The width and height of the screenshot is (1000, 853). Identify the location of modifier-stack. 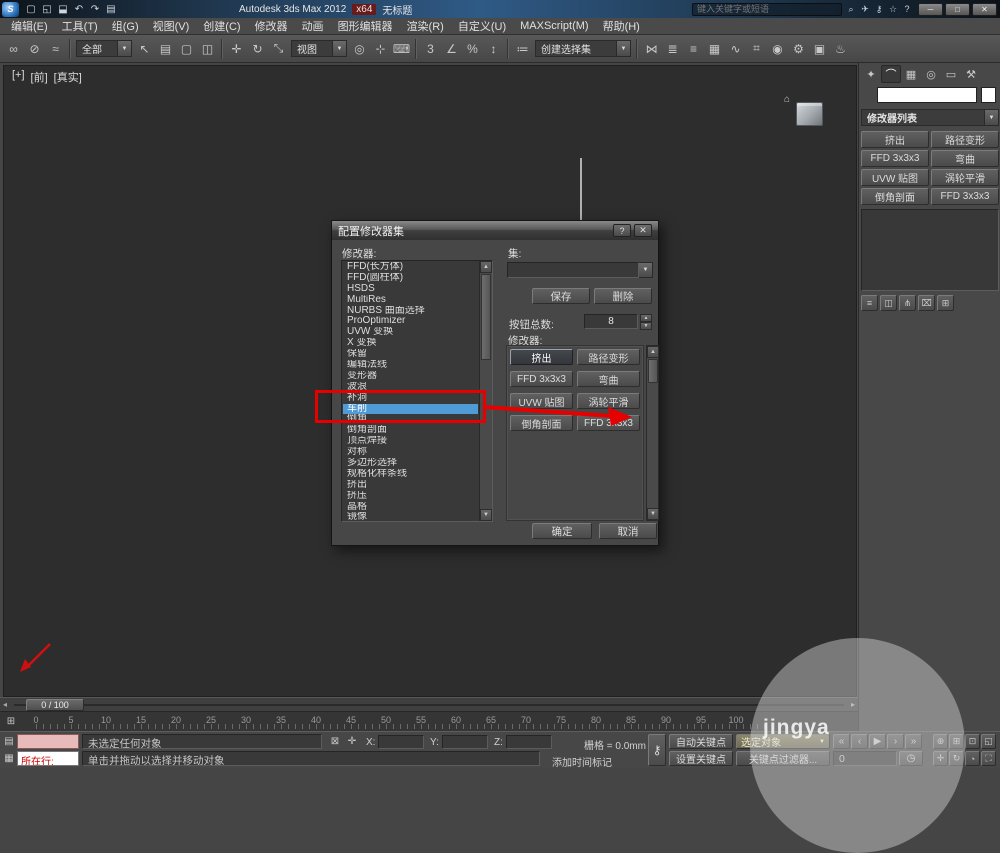
(930, 250).